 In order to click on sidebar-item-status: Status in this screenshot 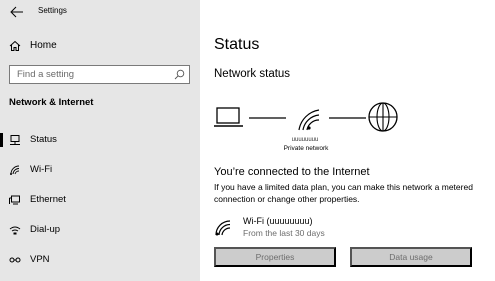, I will do `click(100, 140)`.